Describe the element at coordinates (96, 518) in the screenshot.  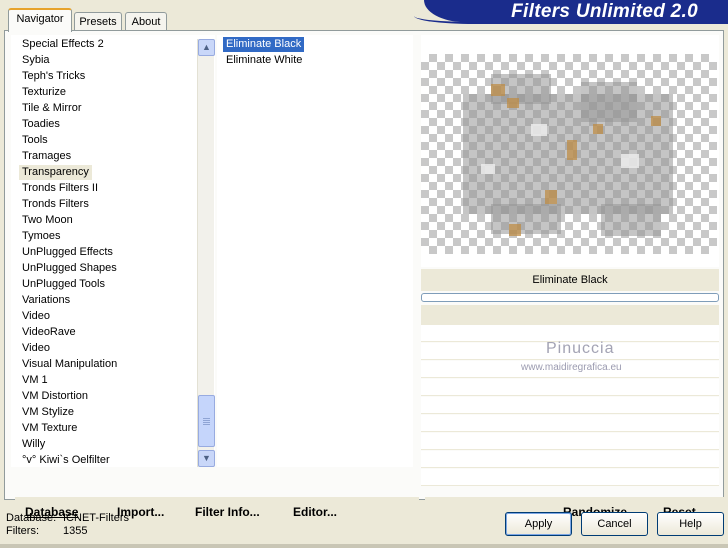
I see `database-value: ICNET-Filters` at that location.